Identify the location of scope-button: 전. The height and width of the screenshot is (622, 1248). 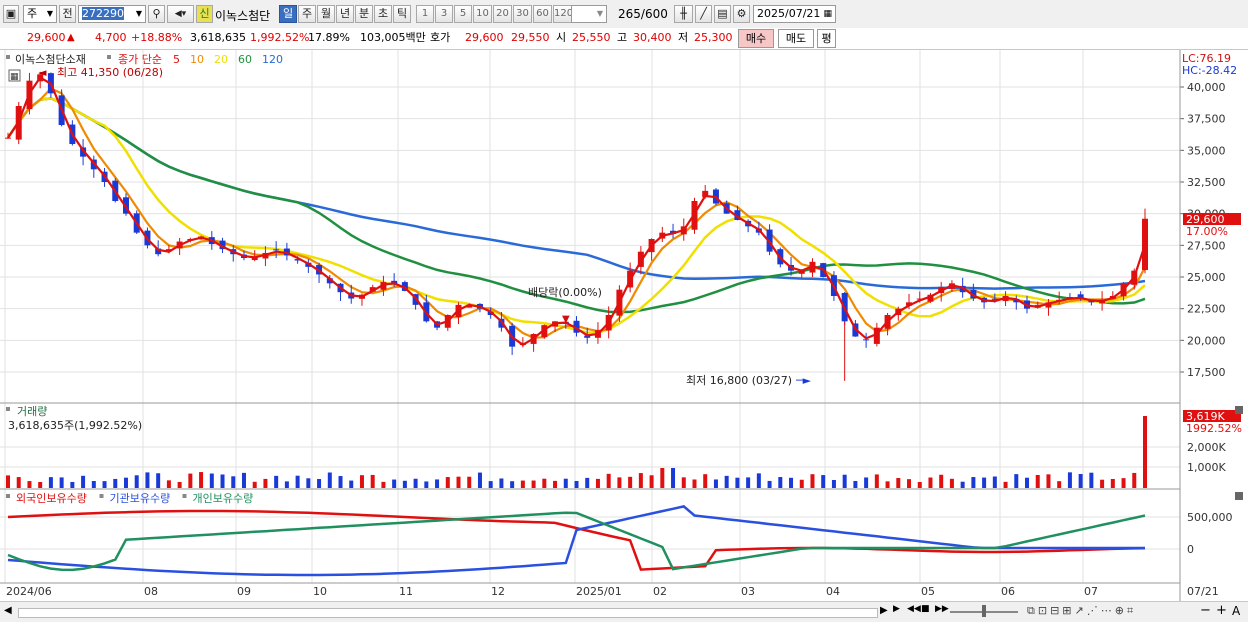
(67, 14).